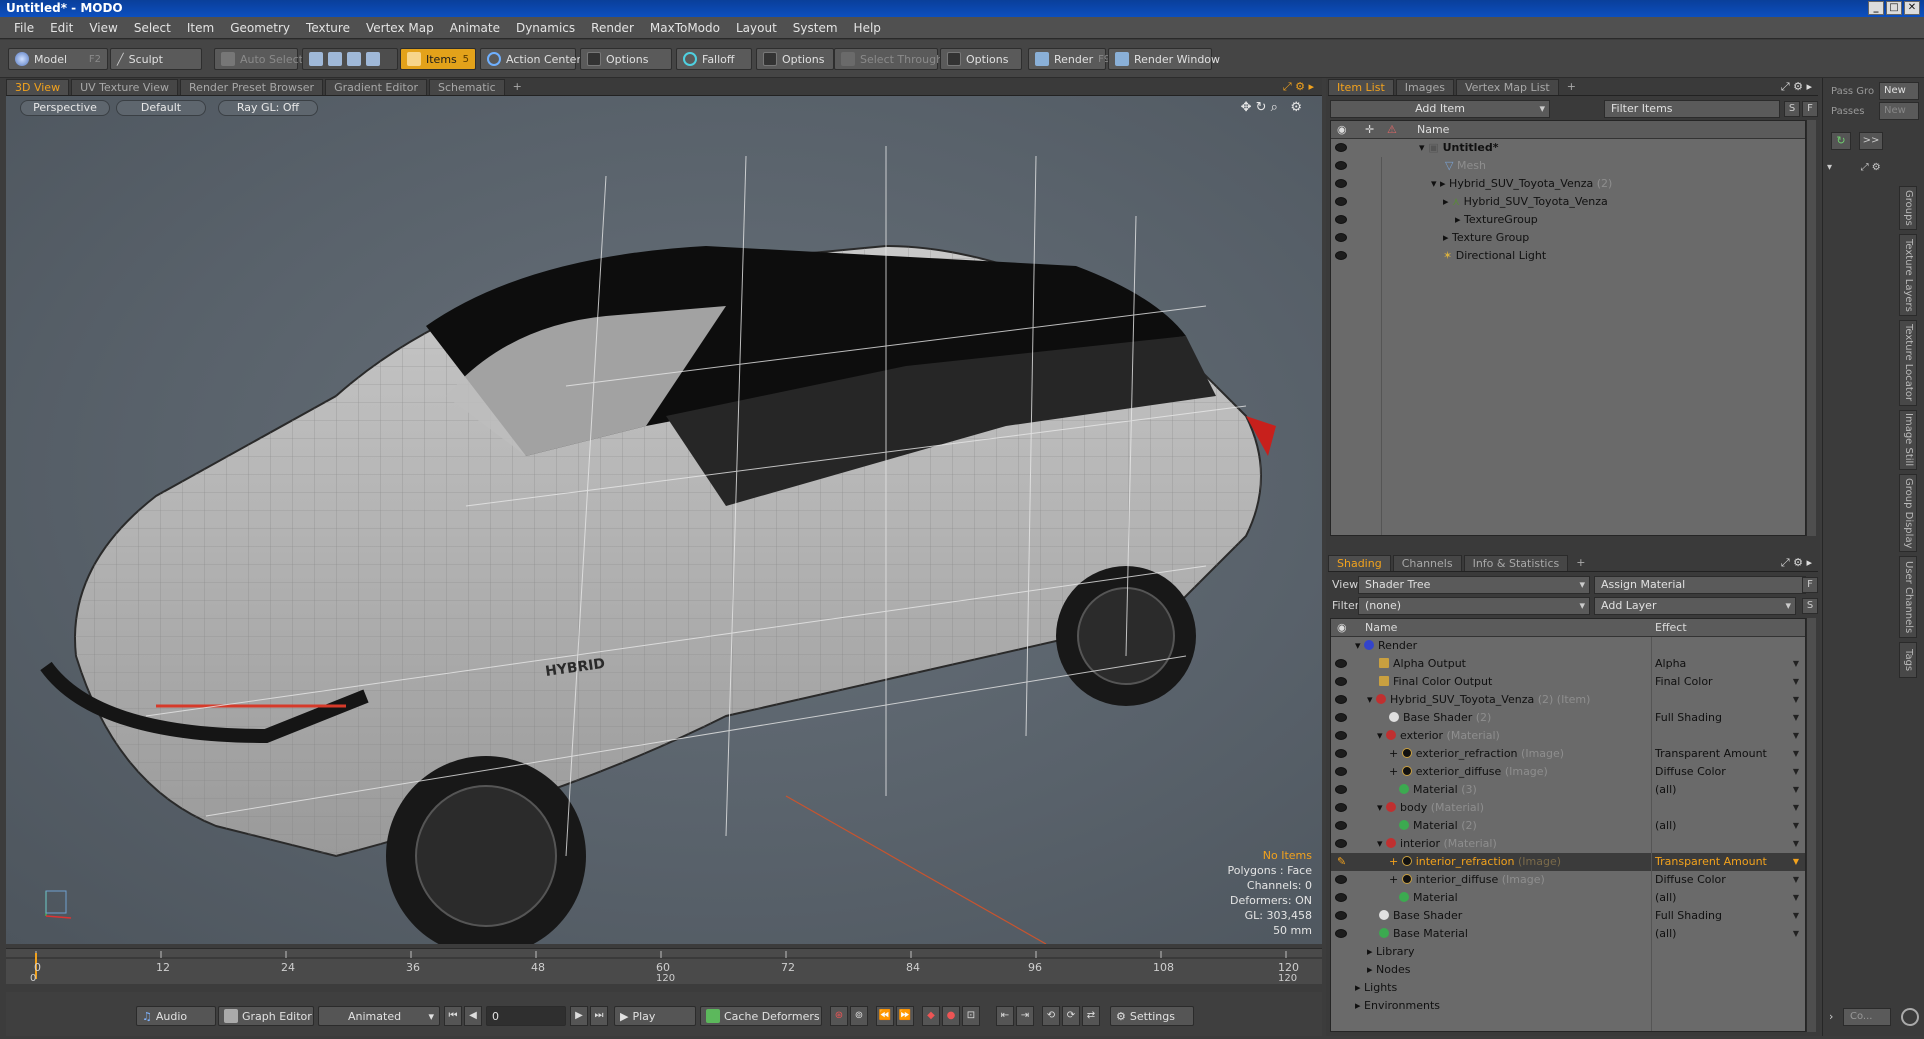 The height and width of the screenshot is (1039, 1924). Describe the element at coordinates (1071, 1016) in the screenshot. I see `bounce-icon: ⟳` at that location.